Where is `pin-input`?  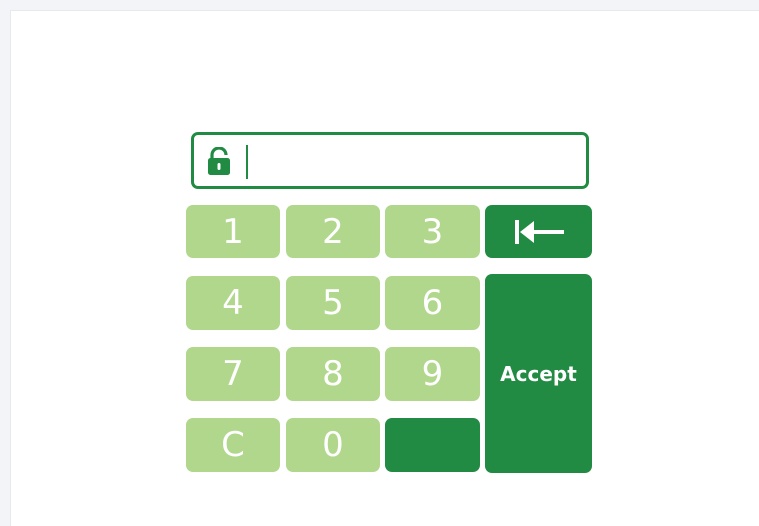 pin-input is located at coordinates (390, 160).